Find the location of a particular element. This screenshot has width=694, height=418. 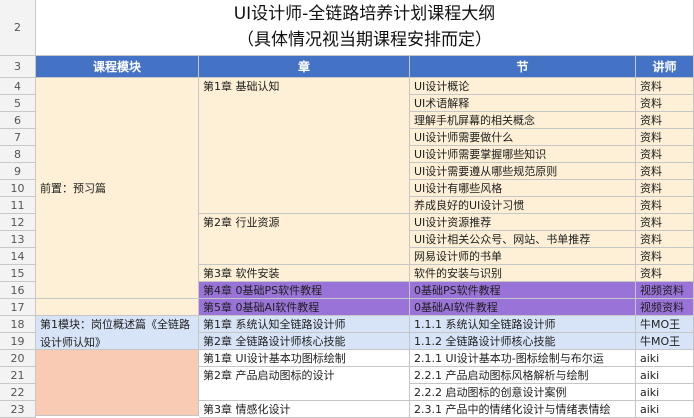

section-cell: 2.2.1 产品启动图标风格解析与绘制 is located at coordinates (523, 375).